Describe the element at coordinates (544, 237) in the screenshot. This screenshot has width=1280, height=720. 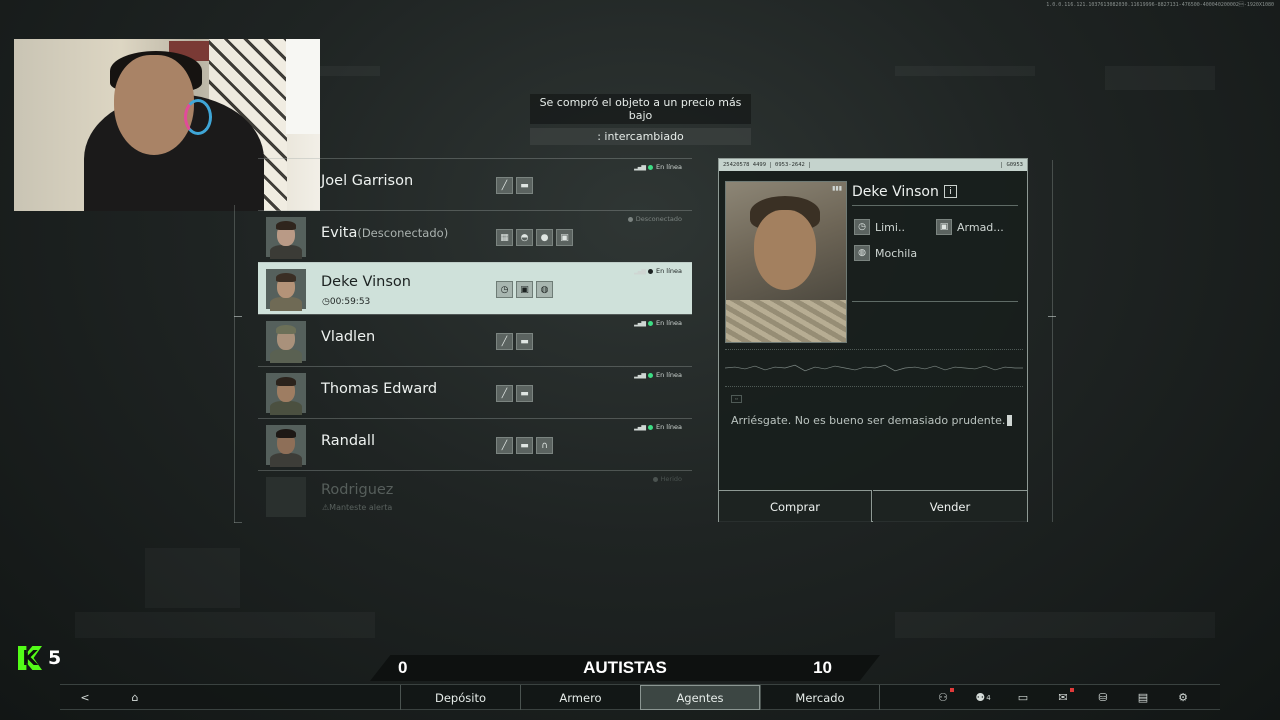
I see `grenade-icon: ●` at that location.